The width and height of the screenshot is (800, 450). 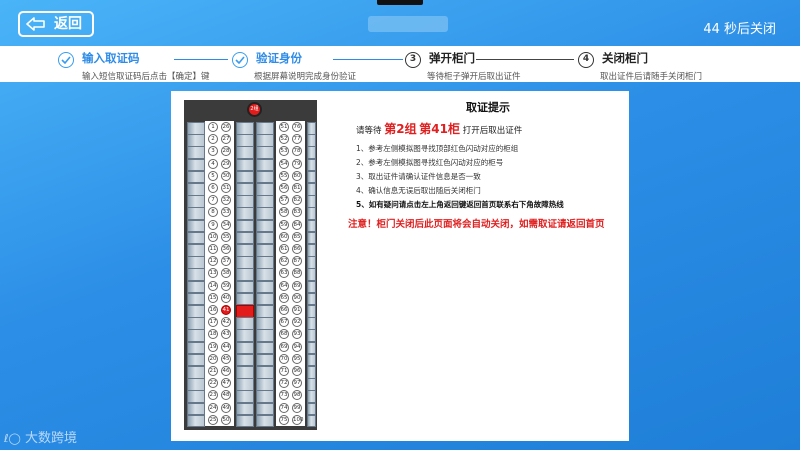 What do you see at coordinates (226, 358) in the screenshot?
I see `cabinet-number-badge: 45` at bounding box center [226, 358].